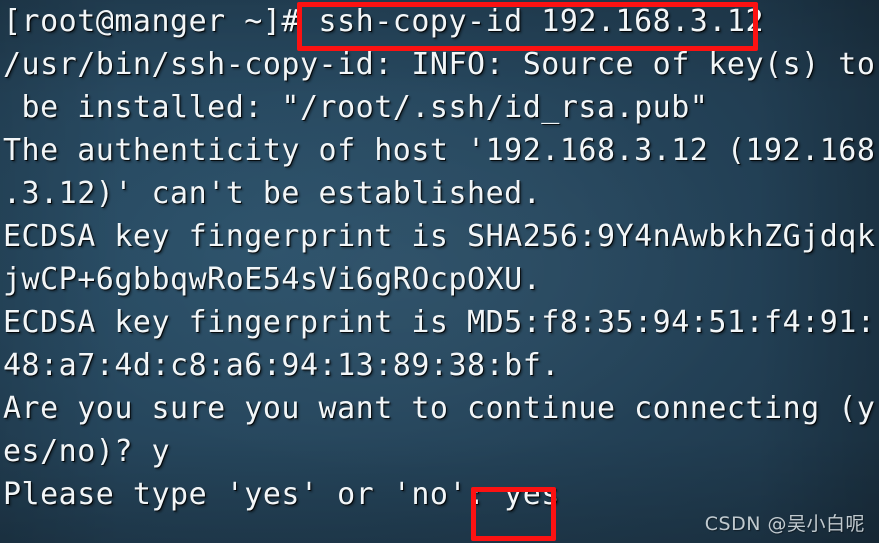 Image resolution: width=879 pixels, height=543 pixels. Describe the element at coordinates (356, 107) in the screenshot. I see `terminal-line-info-keypath: be installed: "/root/.ssh/id_rsa.pub"` at that location.